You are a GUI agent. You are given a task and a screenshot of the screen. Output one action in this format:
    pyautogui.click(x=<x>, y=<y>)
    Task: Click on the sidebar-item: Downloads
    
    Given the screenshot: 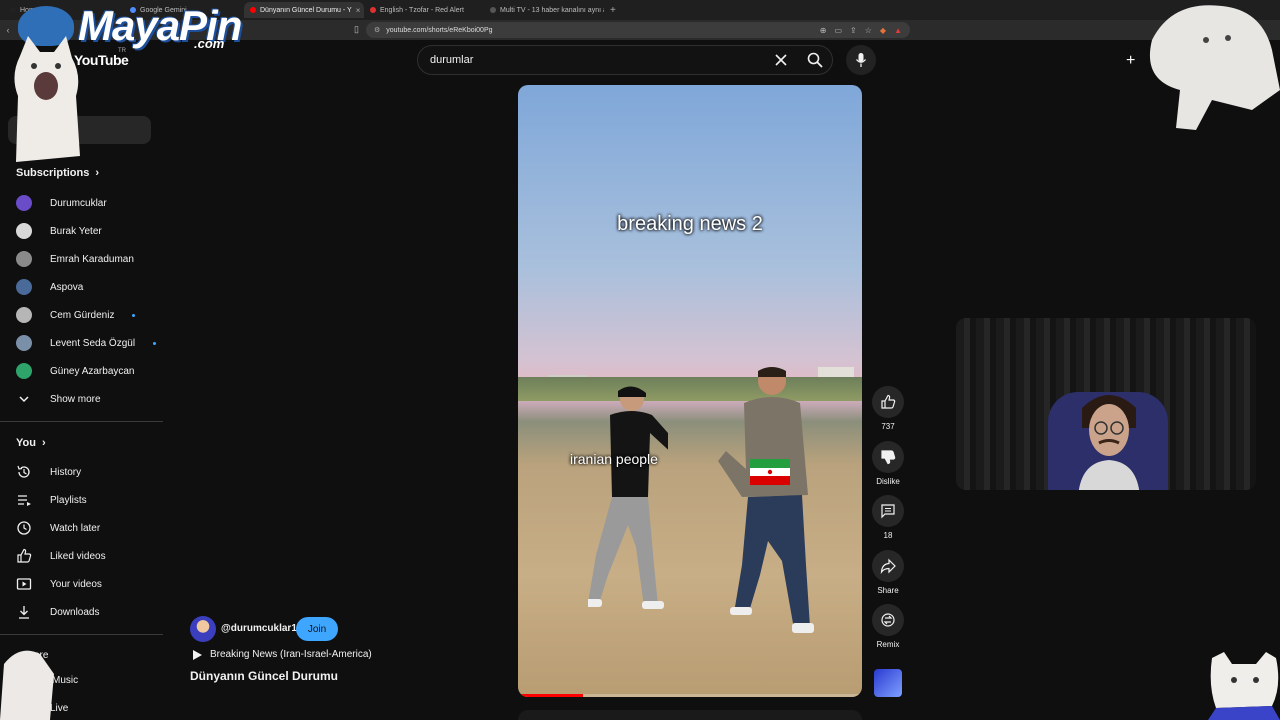 What is the action you would take?
    pyautogui.click(x=57, y=612)
    